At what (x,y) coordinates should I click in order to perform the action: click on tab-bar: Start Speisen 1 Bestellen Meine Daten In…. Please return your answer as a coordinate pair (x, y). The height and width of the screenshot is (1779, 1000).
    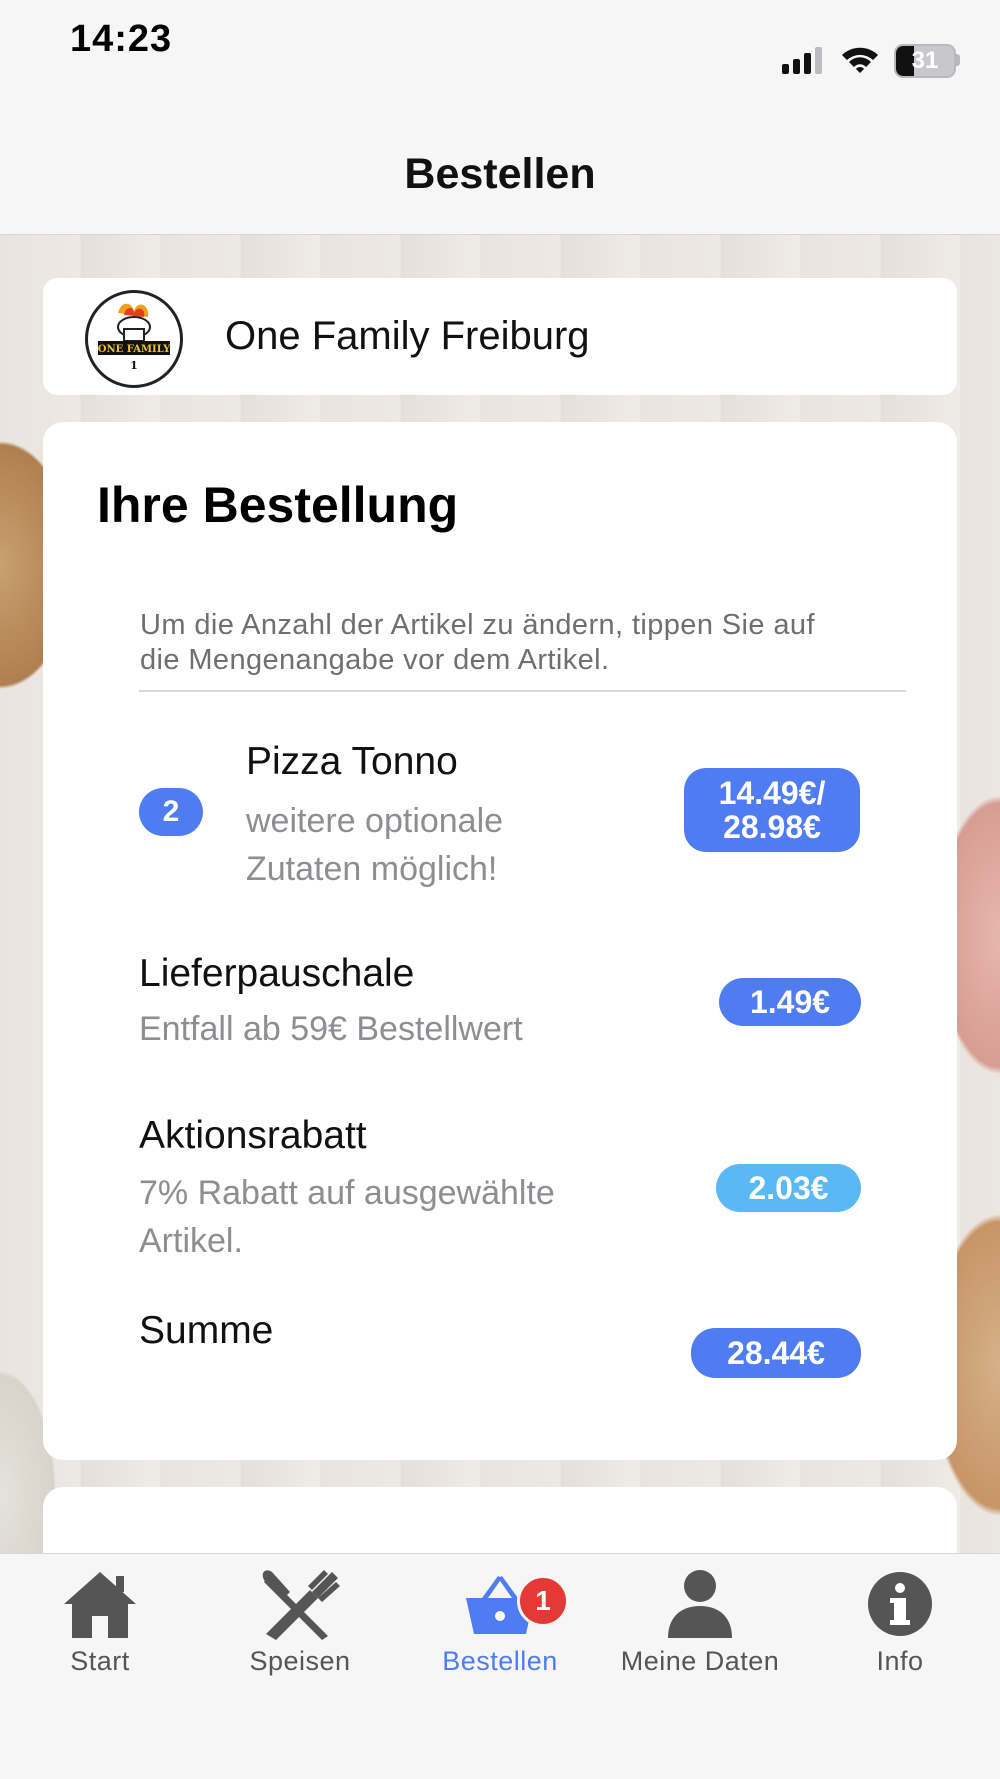
    Looking at the image, I should click on (500, 1666).